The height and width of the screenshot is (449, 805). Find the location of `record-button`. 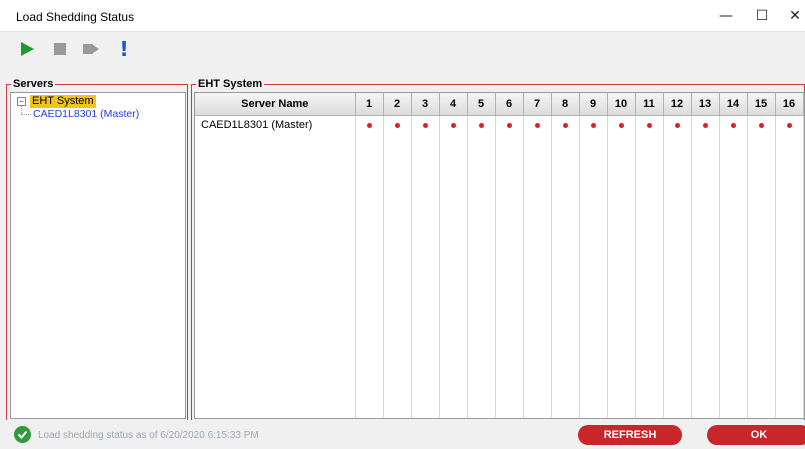

record-button is located at coordinates (91, 49).